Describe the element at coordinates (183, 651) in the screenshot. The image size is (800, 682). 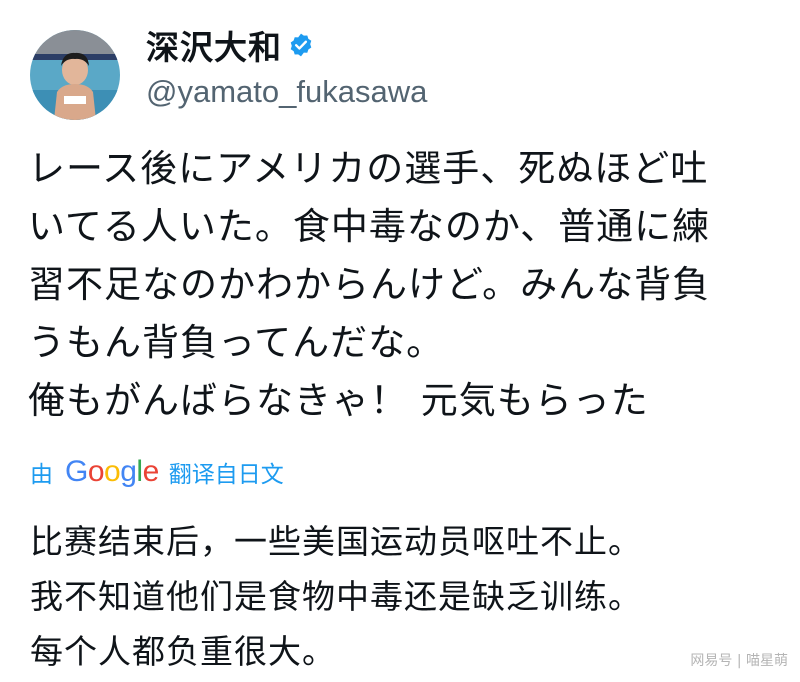
I see `translated-text-line: 每个人都负重很大。` at that location.